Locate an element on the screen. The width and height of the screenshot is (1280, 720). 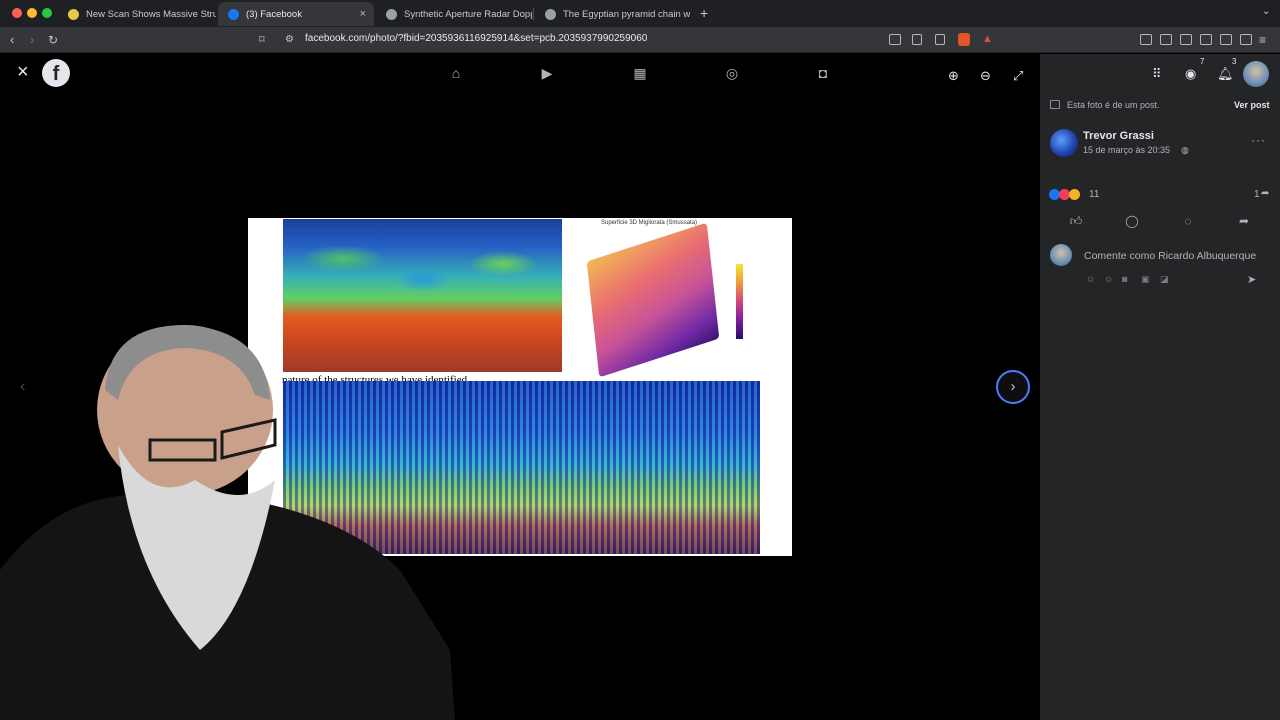
tab-egyptian-pyramid: The Egyptian pyramid chain was t is located at coordinates (612, 14).